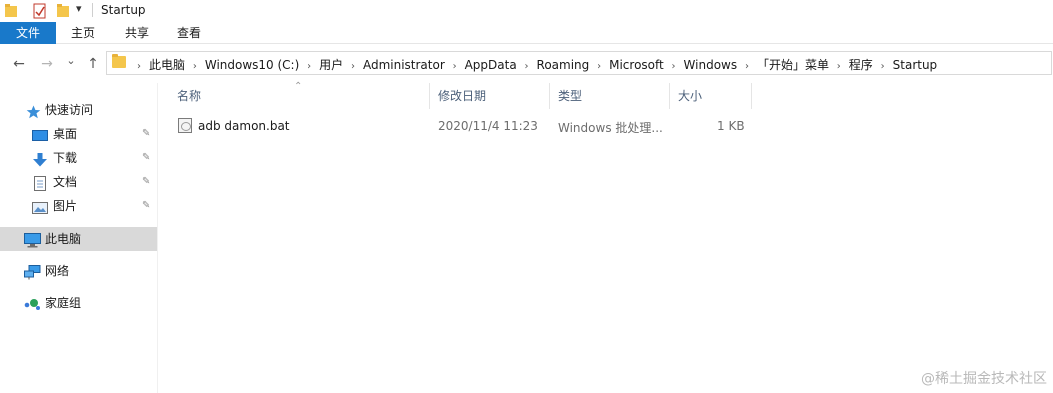 This screenshot has height=393, width=1053. What do you see at coordinates (40, 206) in the screenshot?
I see `pictures-icon` at bounding box center [40, 206].